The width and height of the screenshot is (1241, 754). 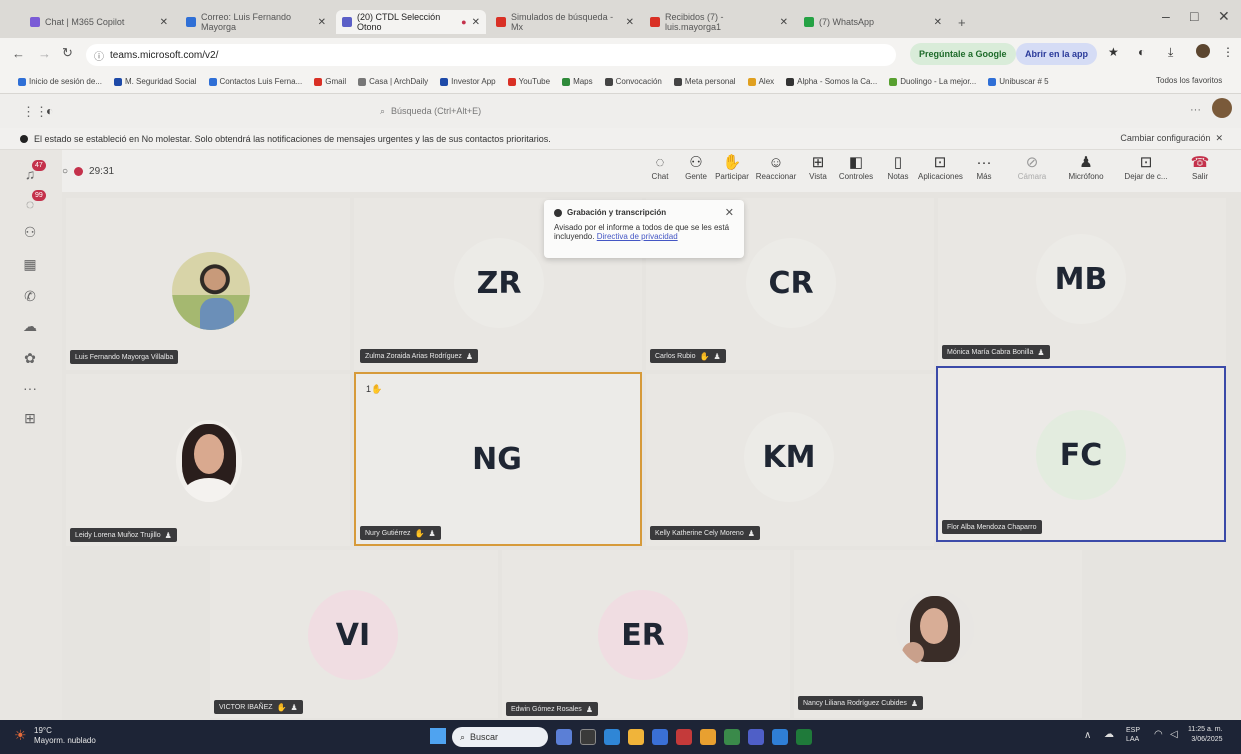 I want to click on teams-logo-icon: ◐, so click(x=50, y=111).